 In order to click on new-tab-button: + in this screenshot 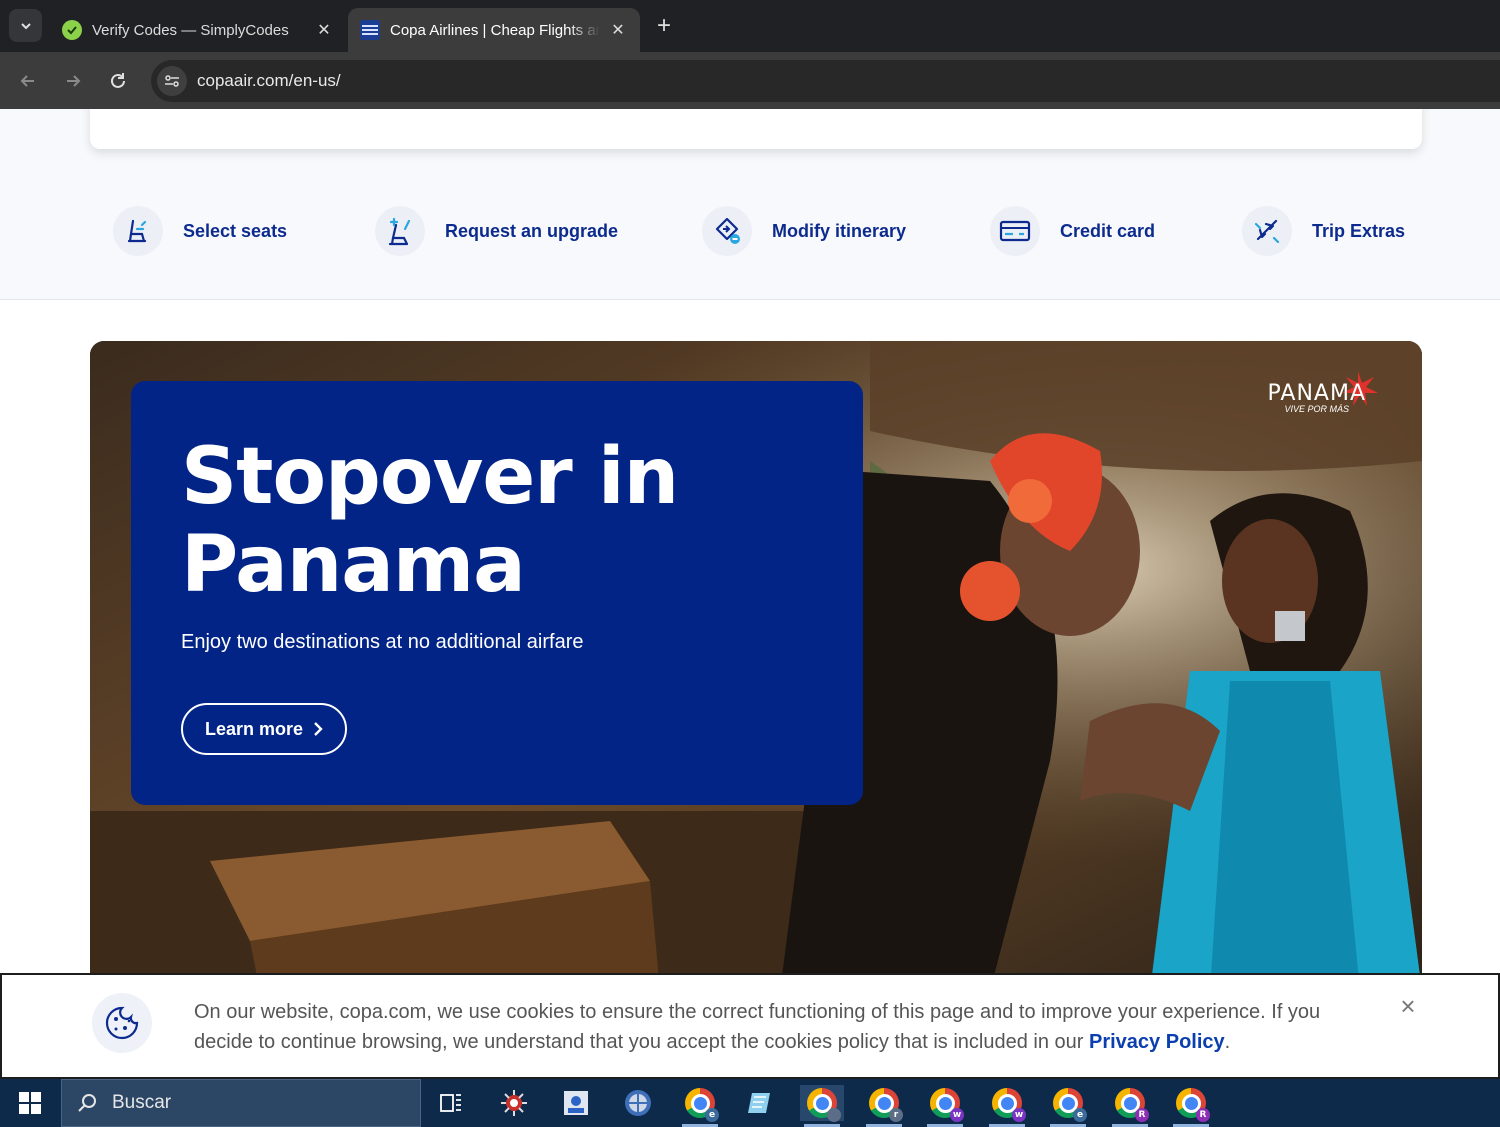, I will do `click(664, 27)`.